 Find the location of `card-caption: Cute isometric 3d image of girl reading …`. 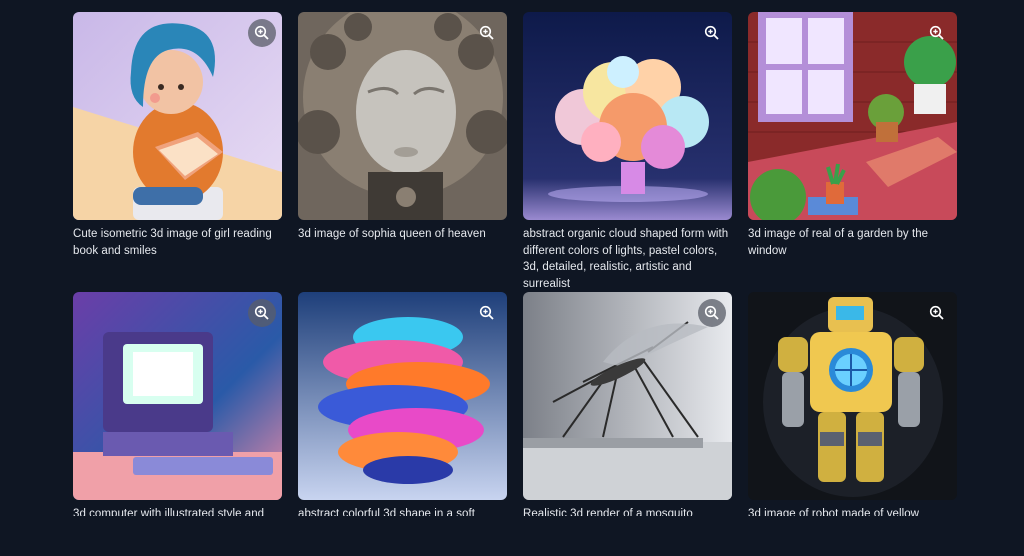

card-caption: Cute isometric 3d image of girl reading … is located at coordinates (172, 242).